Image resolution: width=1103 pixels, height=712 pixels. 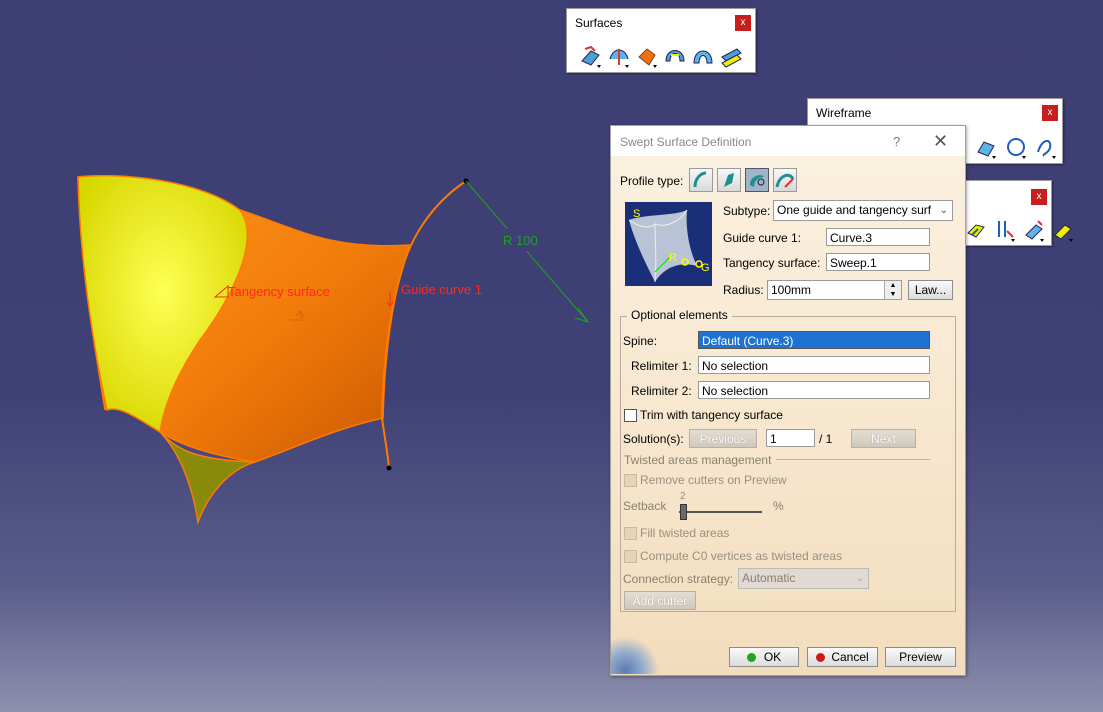 I want to click on sphere-icon, so click(x=647, y=56).